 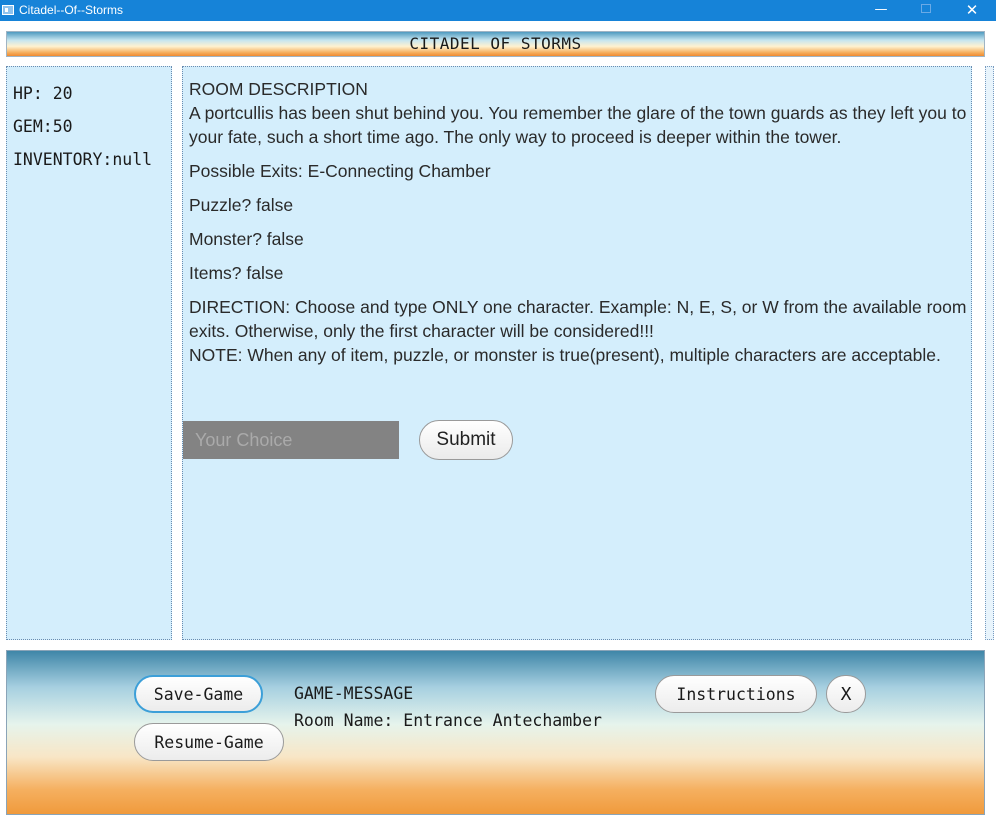 I want to click on room-name-message: Room Name: Entrance Antechamber, so click(x=448, y=720).